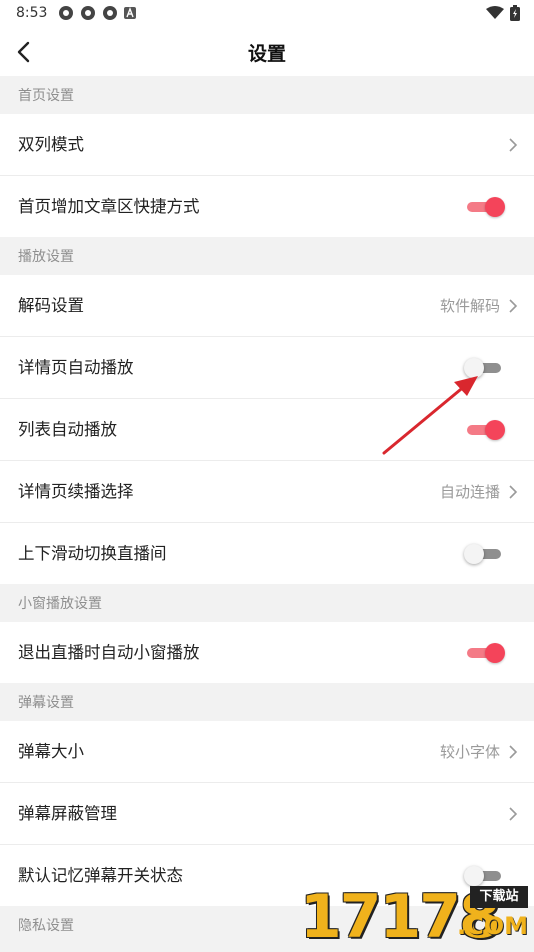  Describe the element at coordinates (267, 306) in the screenshot. I see `settings-row: 解码设置 软件解码` at that location.